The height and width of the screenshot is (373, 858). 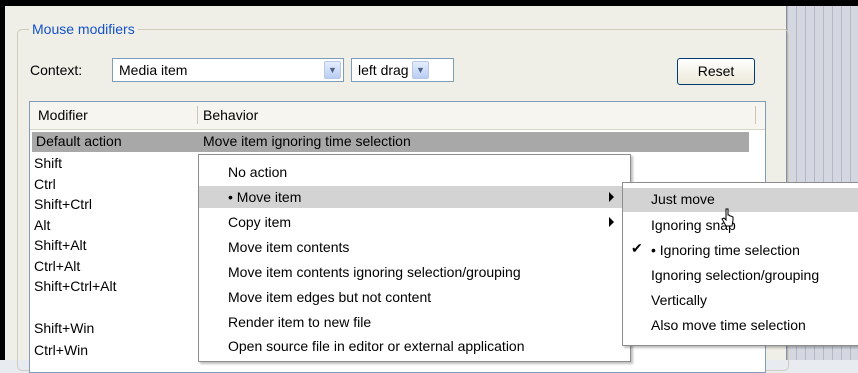 What do you see at coordinates (57, 266) in the screenshot?
I see `list-item: Ctrl+Alt` at bounding box center [57, 266].